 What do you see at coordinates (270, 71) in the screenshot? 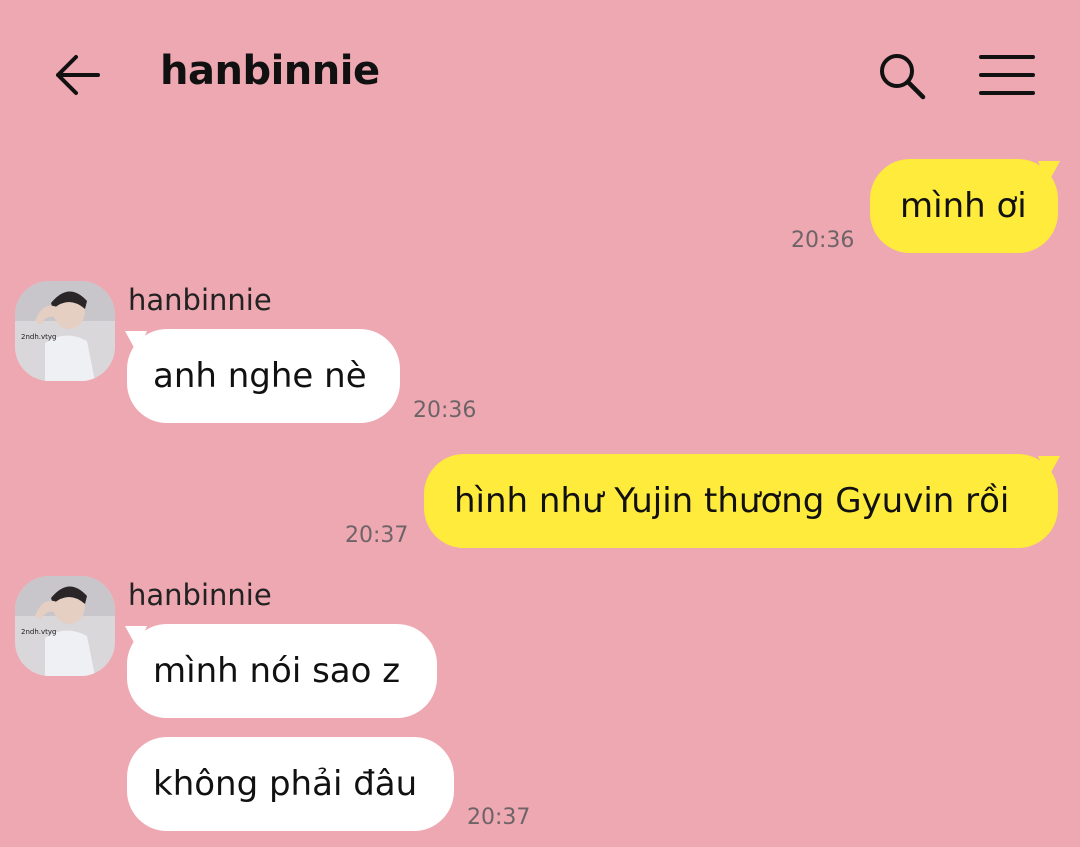
I see `chat-title: hanbinnie` at bounding box center [270, 71].